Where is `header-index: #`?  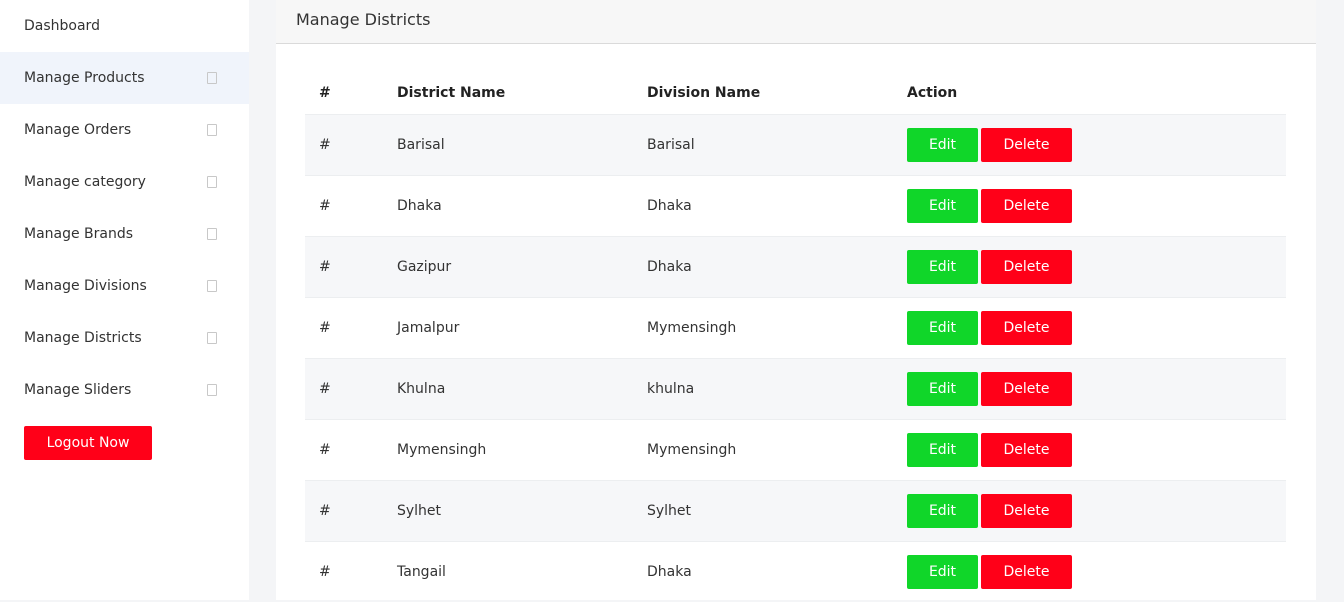 header-index: # is located at coordinates (325, 93).